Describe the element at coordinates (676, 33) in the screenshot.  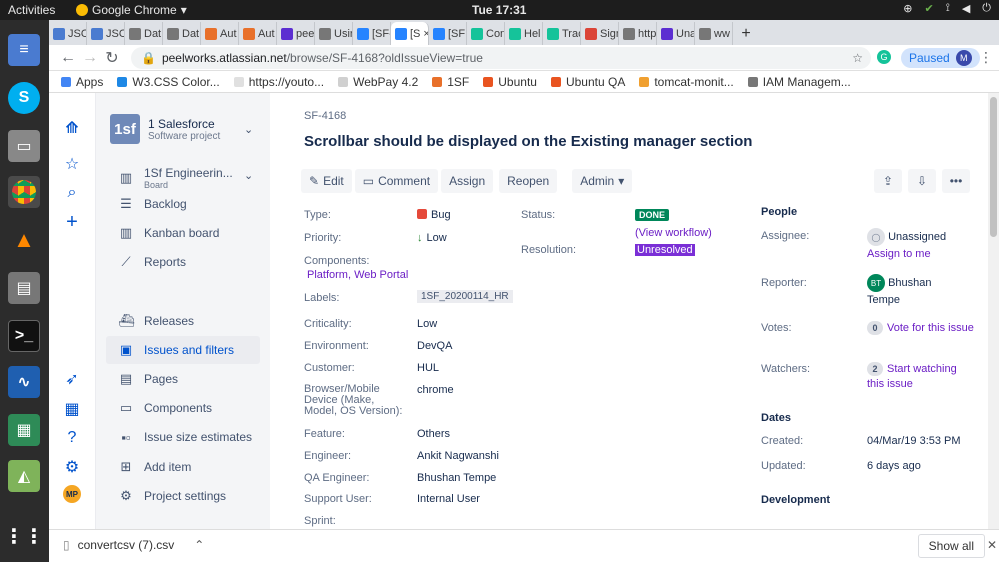
I see `tab-16: Una` at that location.